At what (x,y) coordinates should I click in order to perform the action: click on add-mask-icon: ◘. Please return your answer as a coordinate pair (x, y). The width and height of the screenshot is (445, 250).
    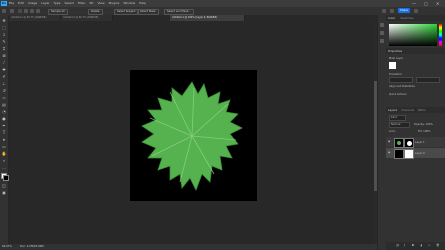
    Looking at the image, I should click on (413, 245).